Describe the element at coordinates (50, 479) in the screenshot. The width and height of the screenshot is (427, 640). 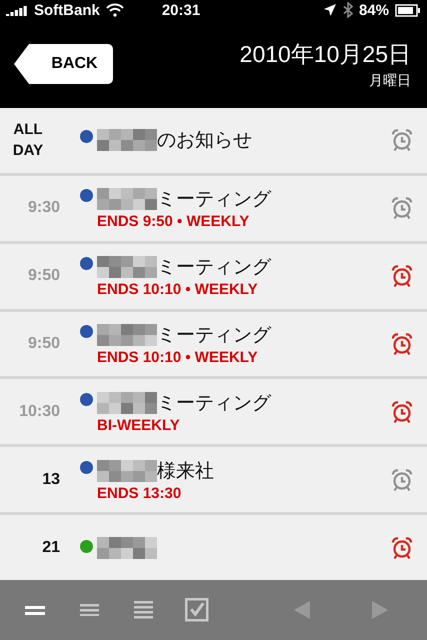
I see `event-time: 13` at that location.